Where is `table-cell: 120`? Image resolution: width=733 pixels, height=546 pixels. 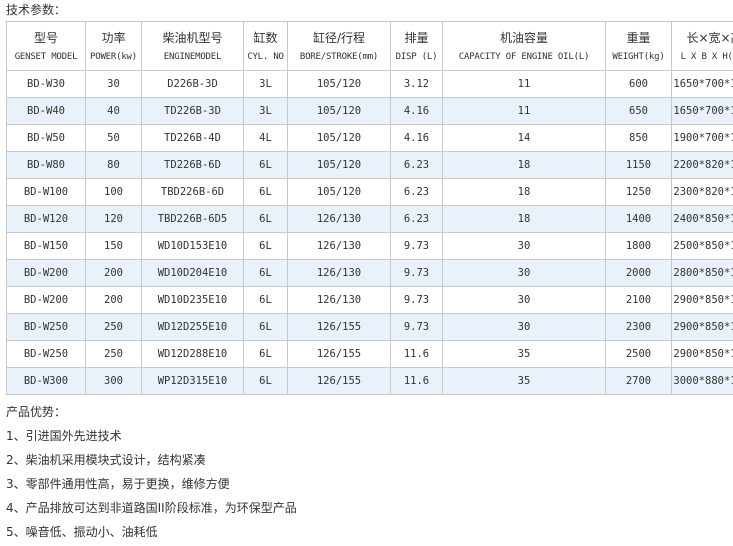
table-cell: 120 is located at coordinates (113, 219).